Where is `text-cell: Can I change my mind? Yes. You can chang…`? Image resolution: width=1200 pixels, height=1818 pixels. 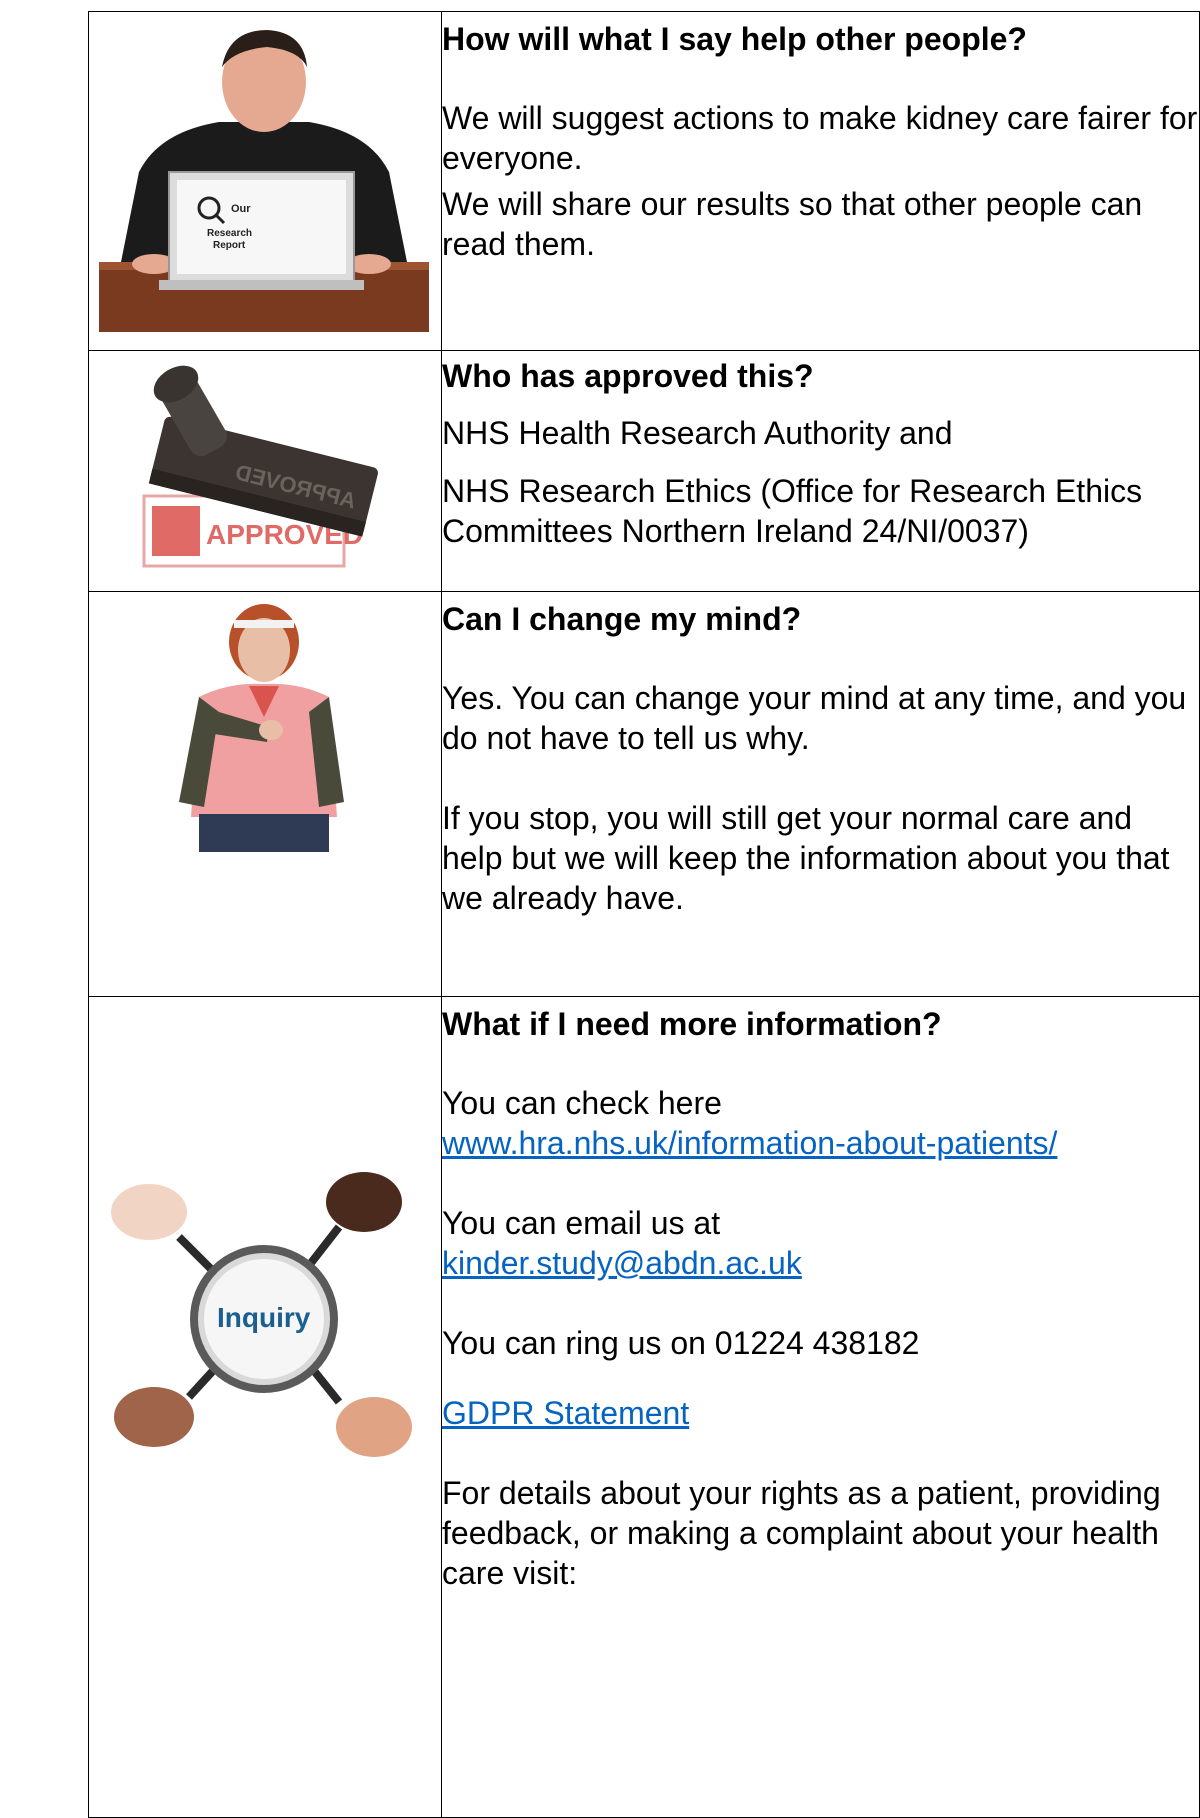
text-cell: Can I change my mind? Yes. You can chang… is located at coordinates (820, 794).